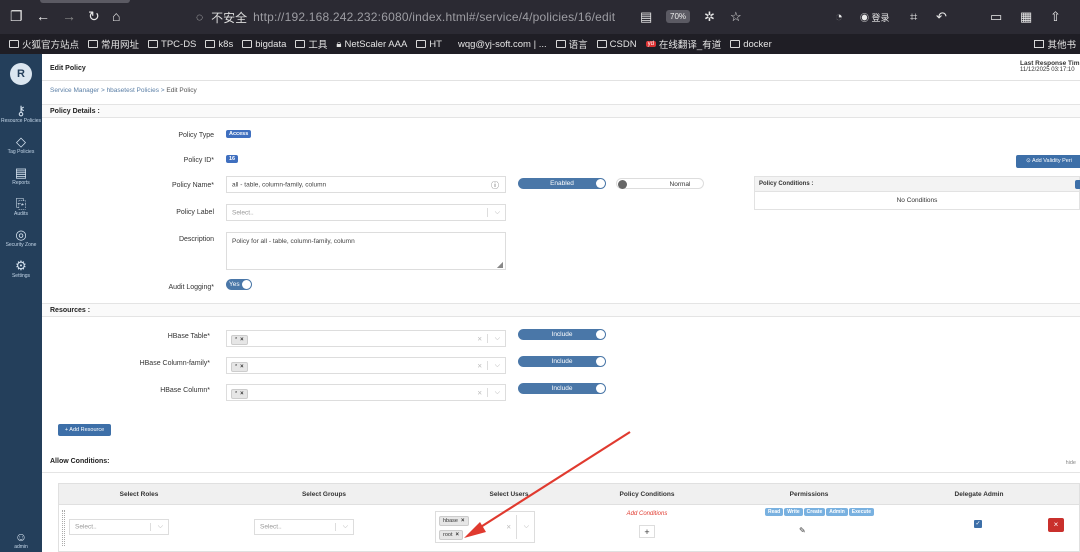  I want to click on users-select: hbase × root × × ⌵, so click(485, 527).